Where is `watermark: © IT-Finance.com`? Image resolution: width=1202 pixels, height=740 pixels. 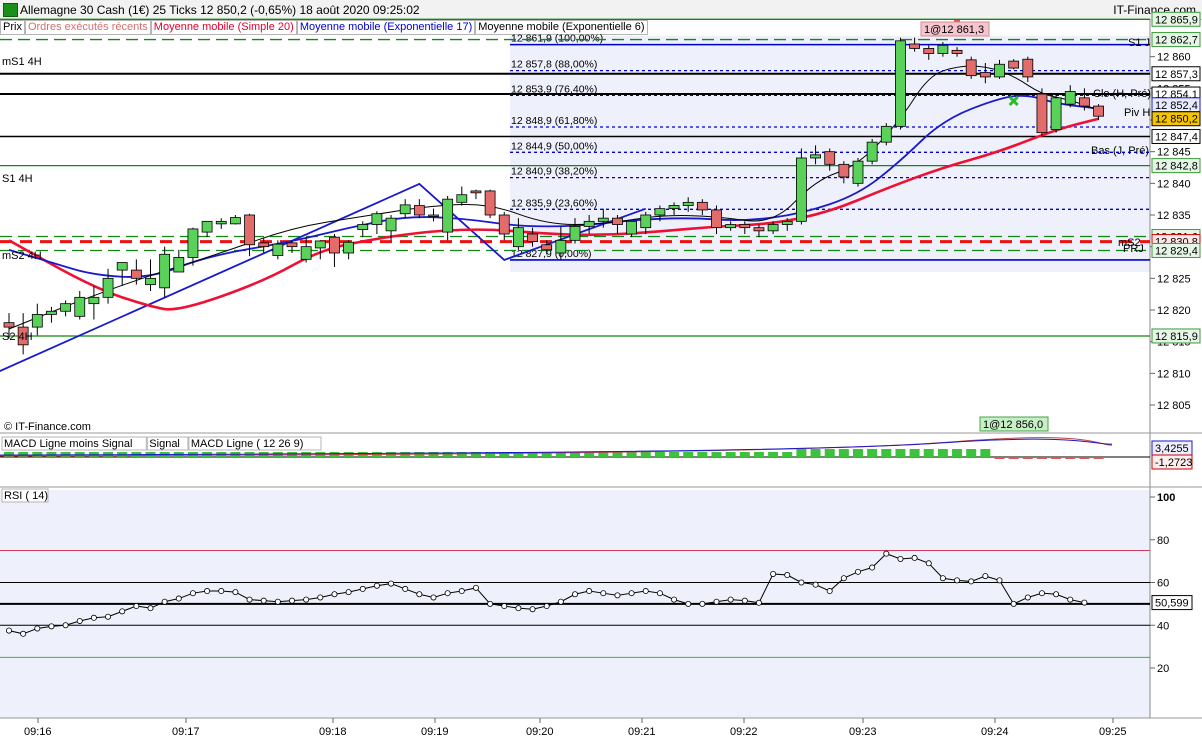 watermark: © IT-Finance.com is located at coordinates (47, 427).